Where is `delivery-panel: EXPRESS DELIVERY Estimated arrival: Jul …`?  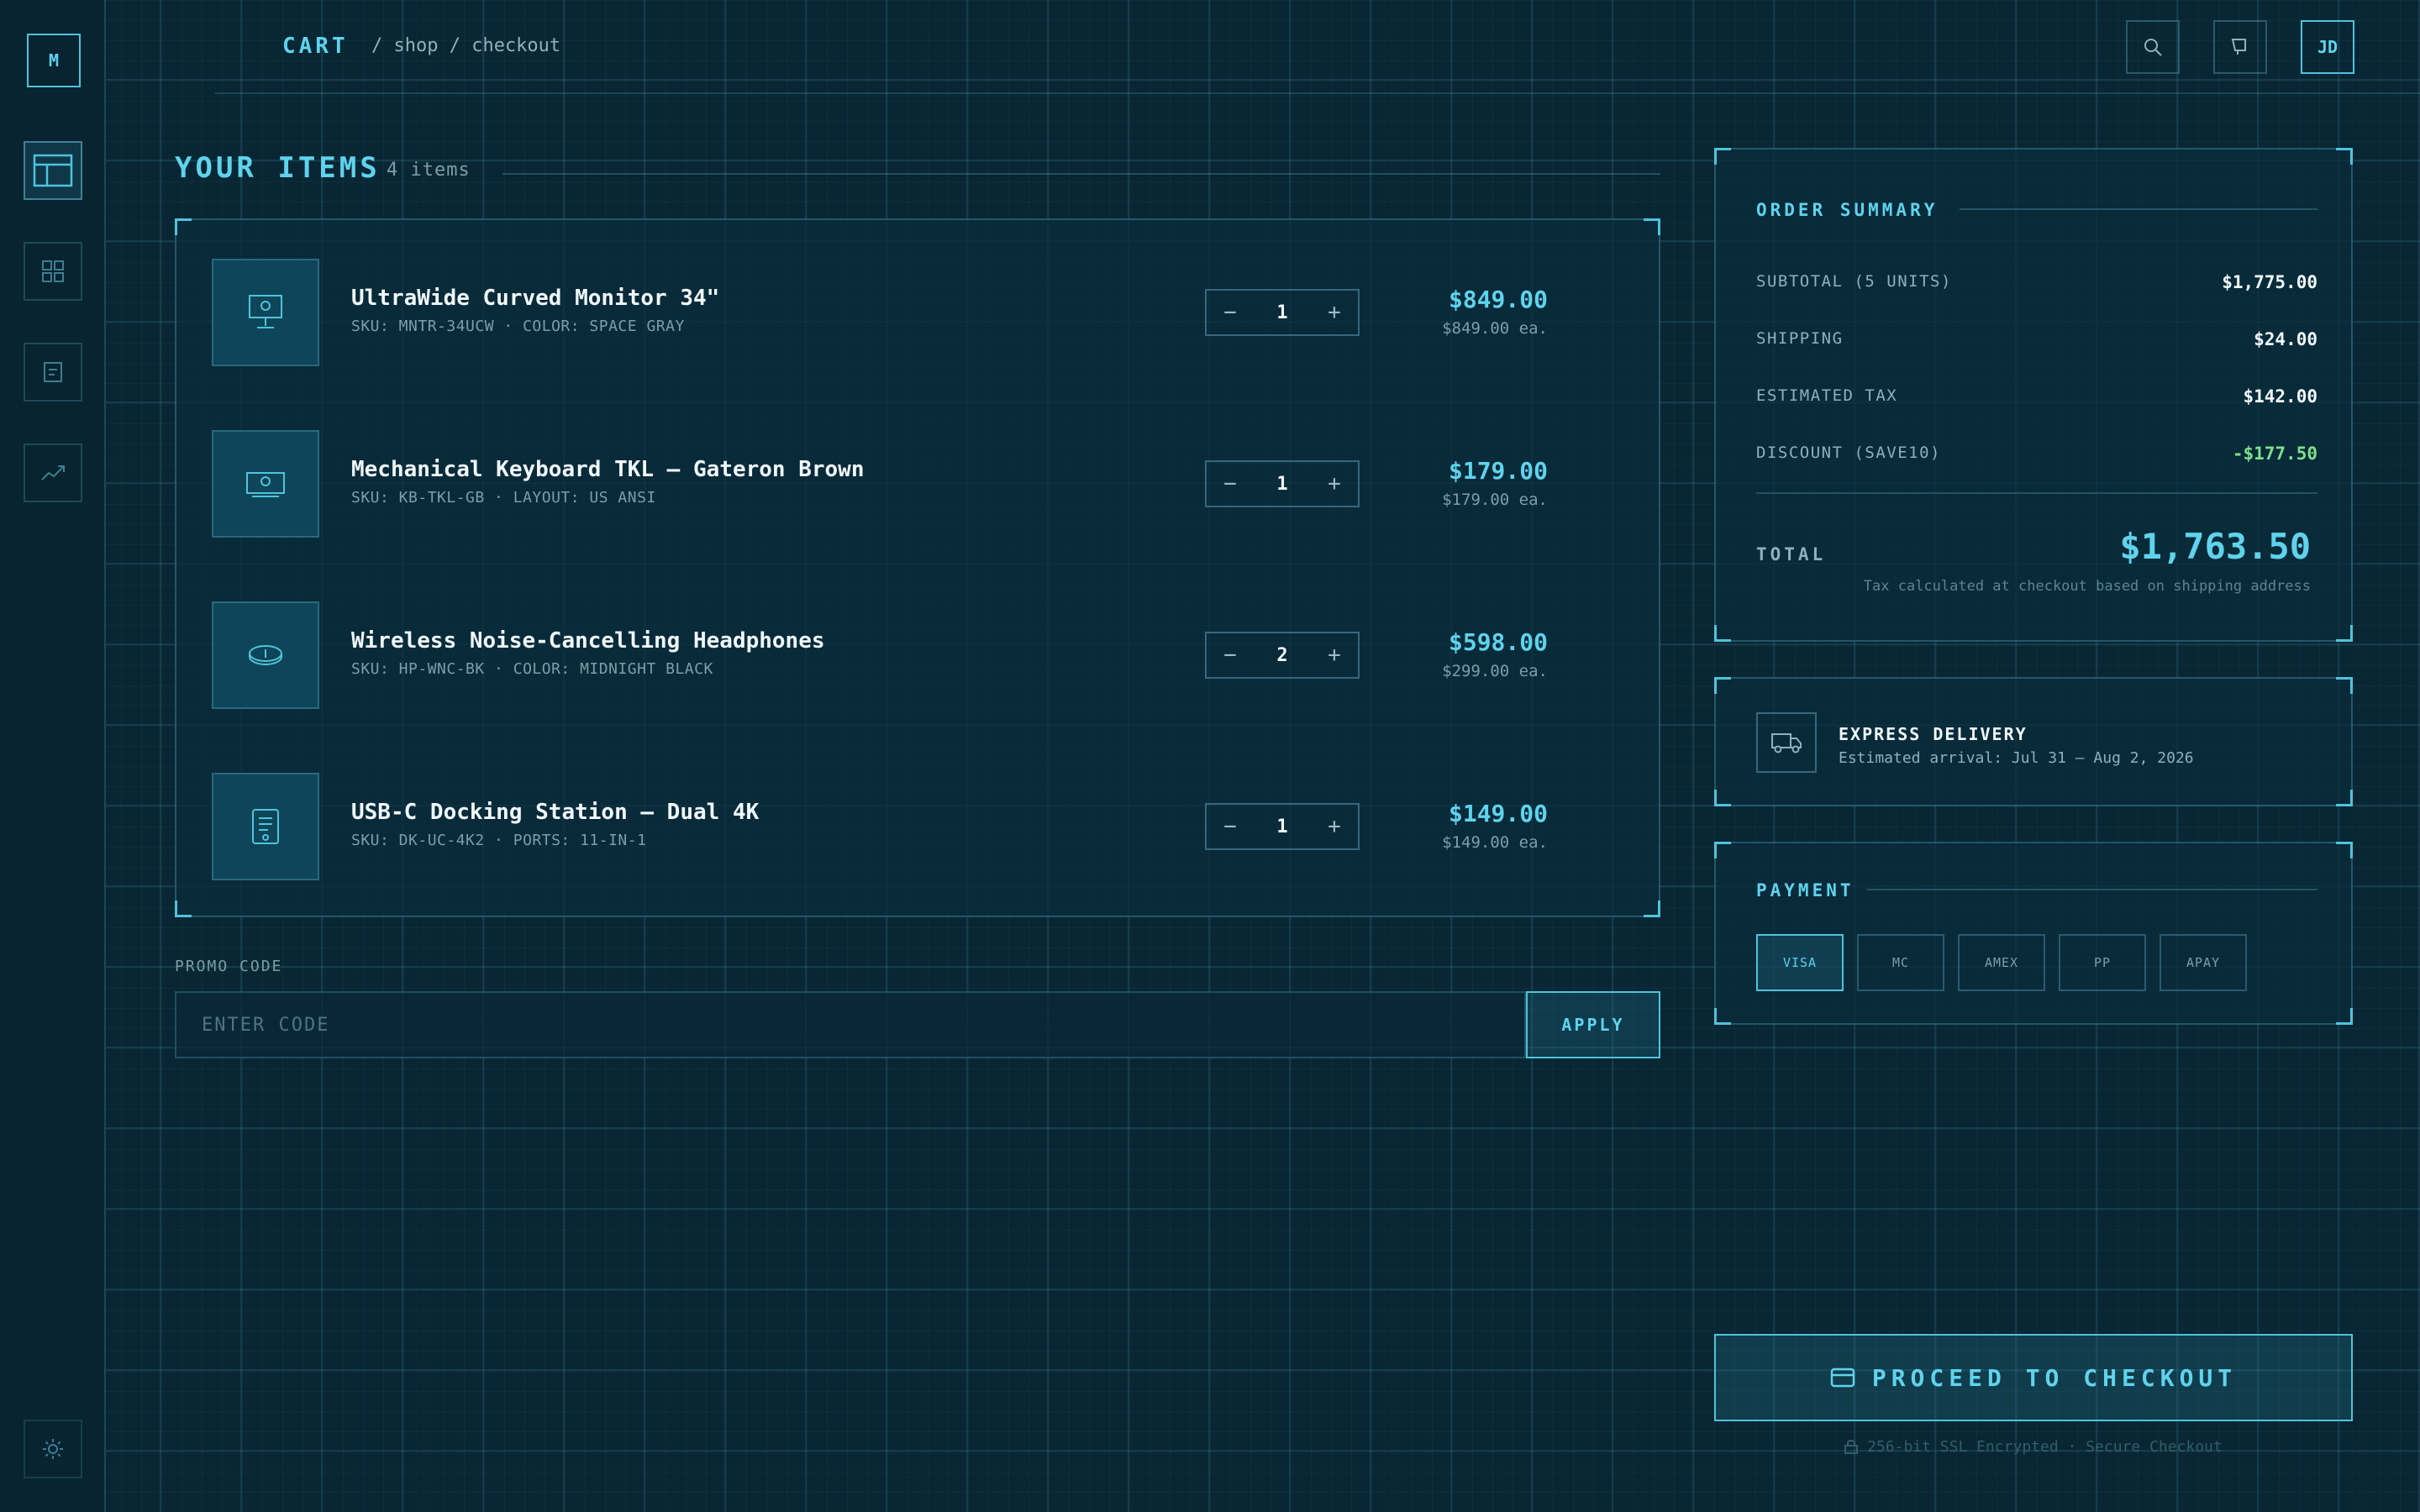 delivery-panel: EXPRESS DELIVERY Estimated arrival: Jul … is located at coordinates (2034, 741).